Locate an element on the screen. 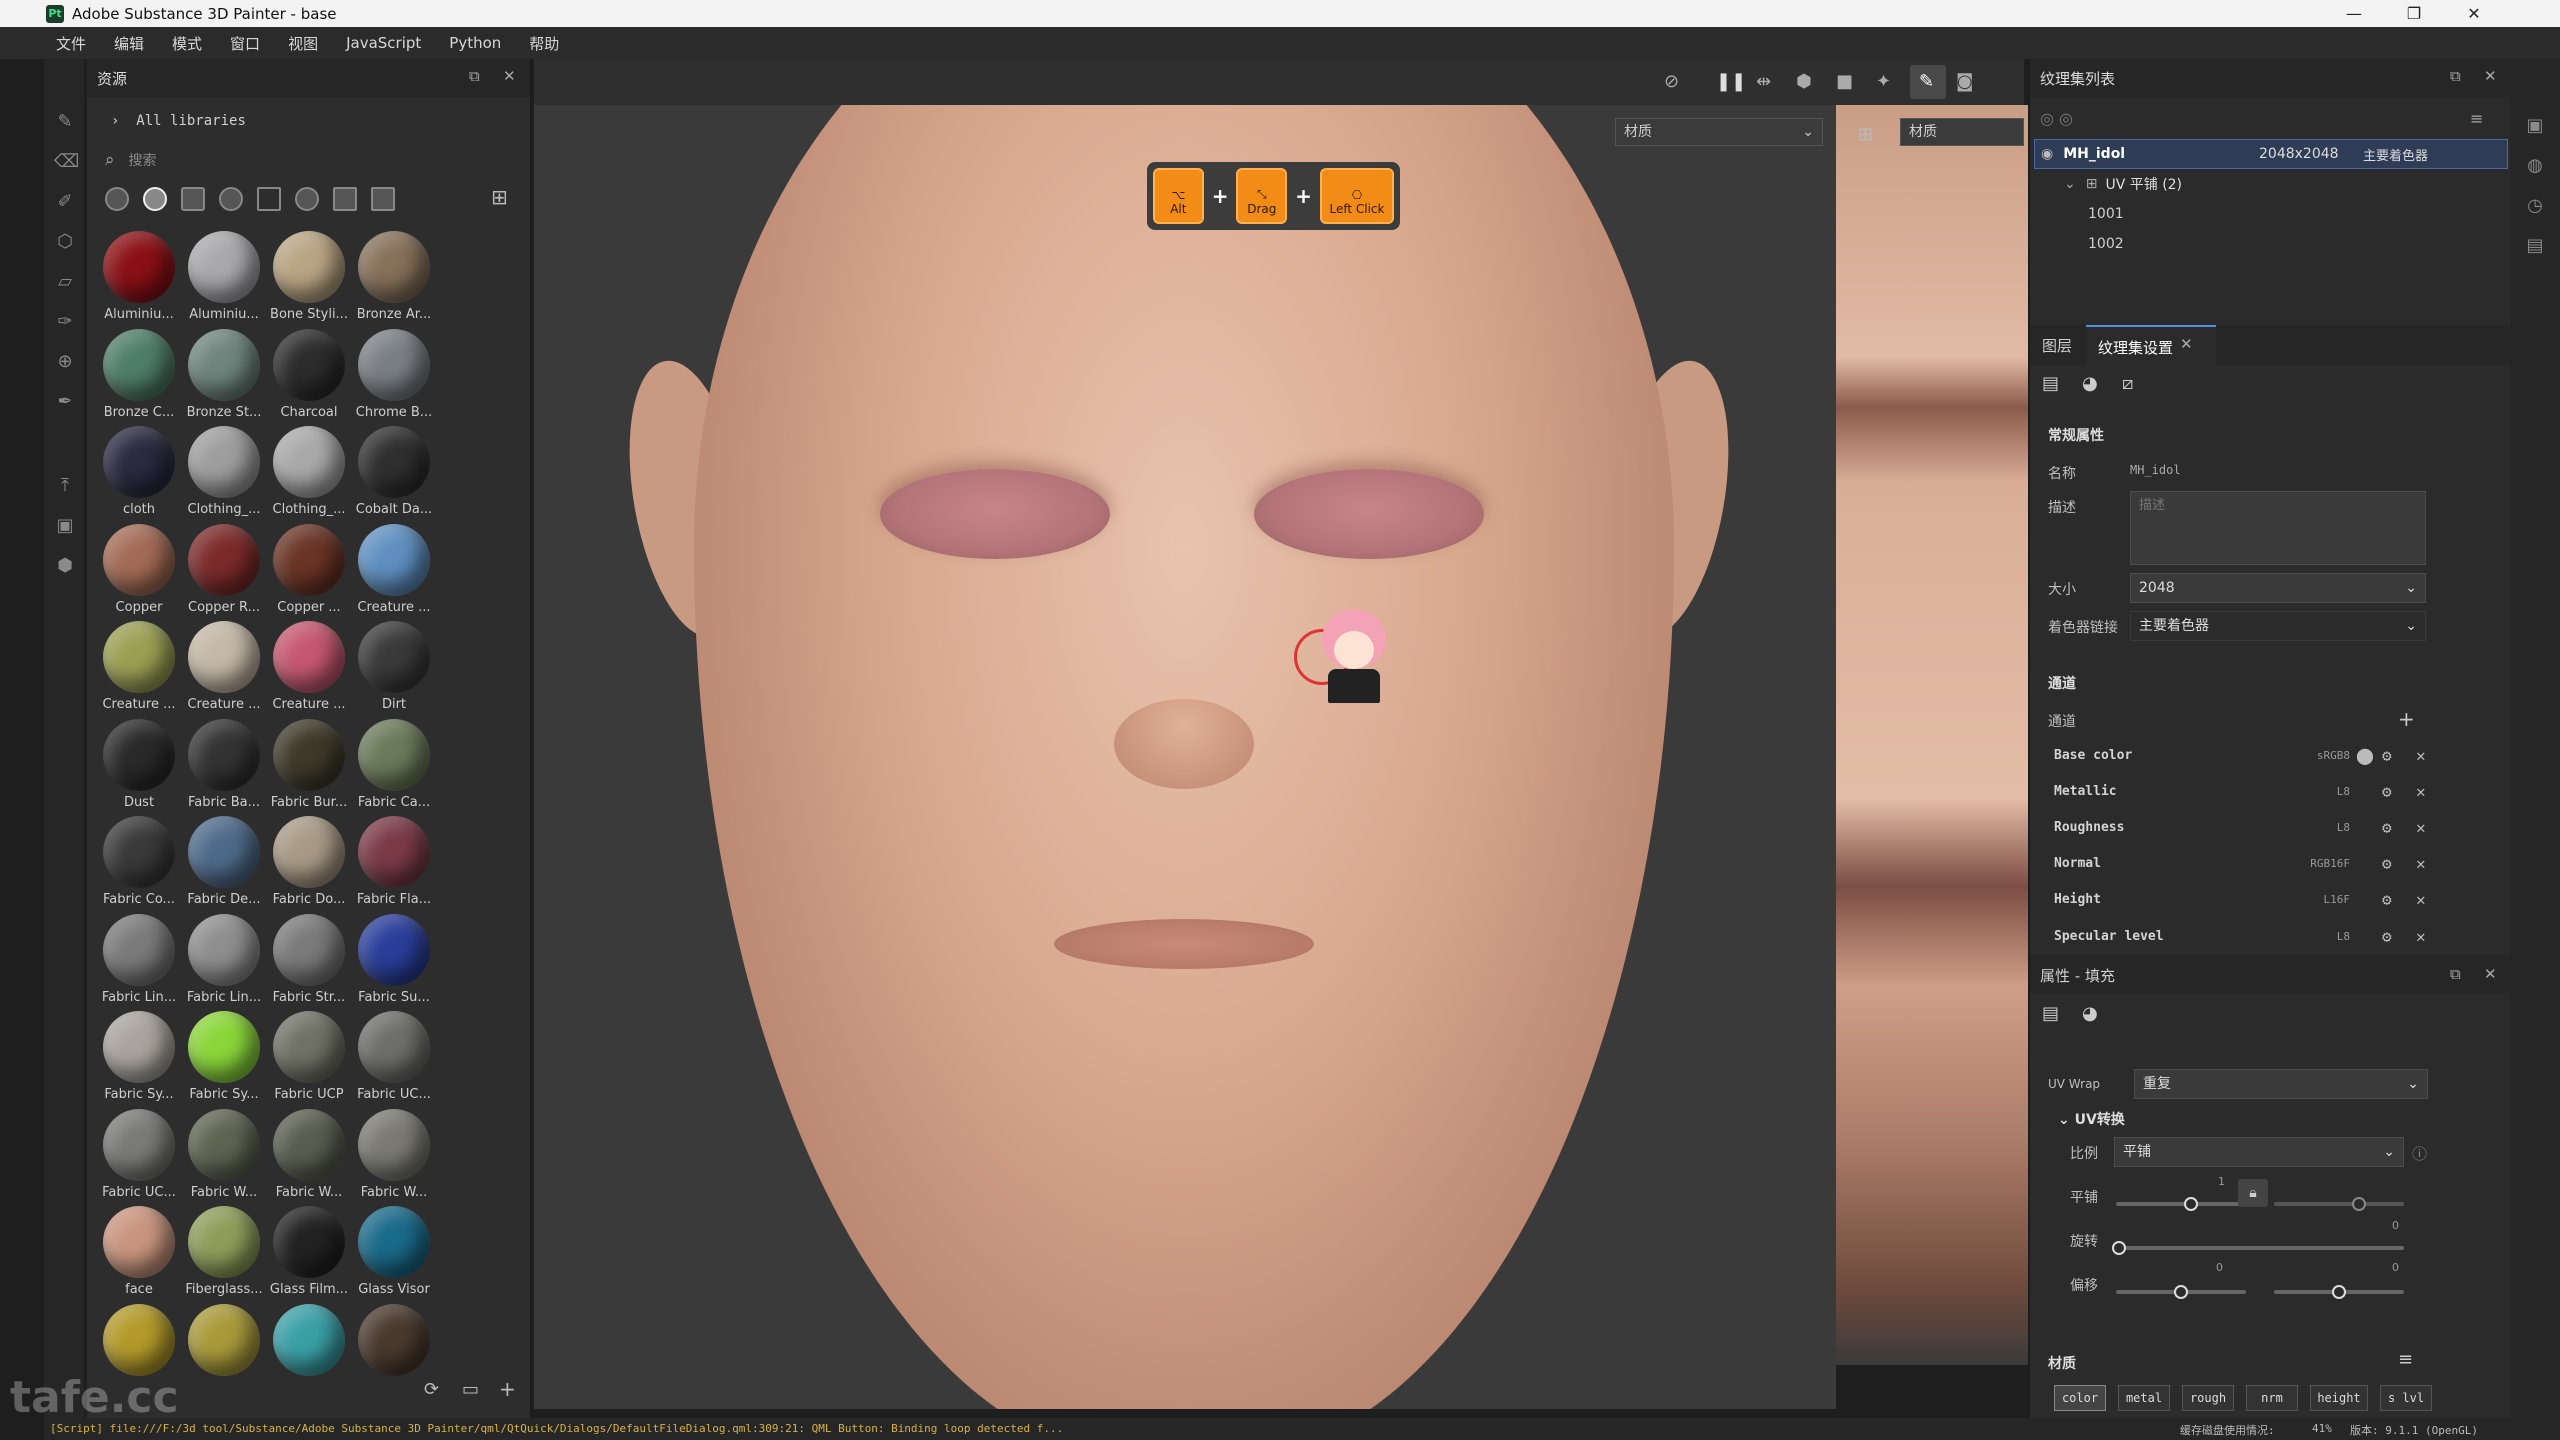  material-thumbnail: Fabric UCP is located at coordinates (309, 1056).